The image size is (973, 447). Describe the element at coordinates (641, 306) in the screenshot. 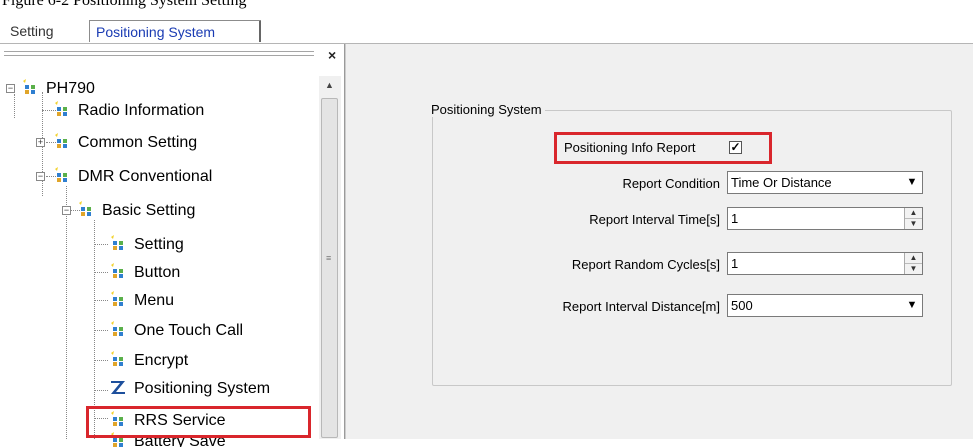

I see `report-interval-distance-label: Report Interval Distance[m]` at that location.